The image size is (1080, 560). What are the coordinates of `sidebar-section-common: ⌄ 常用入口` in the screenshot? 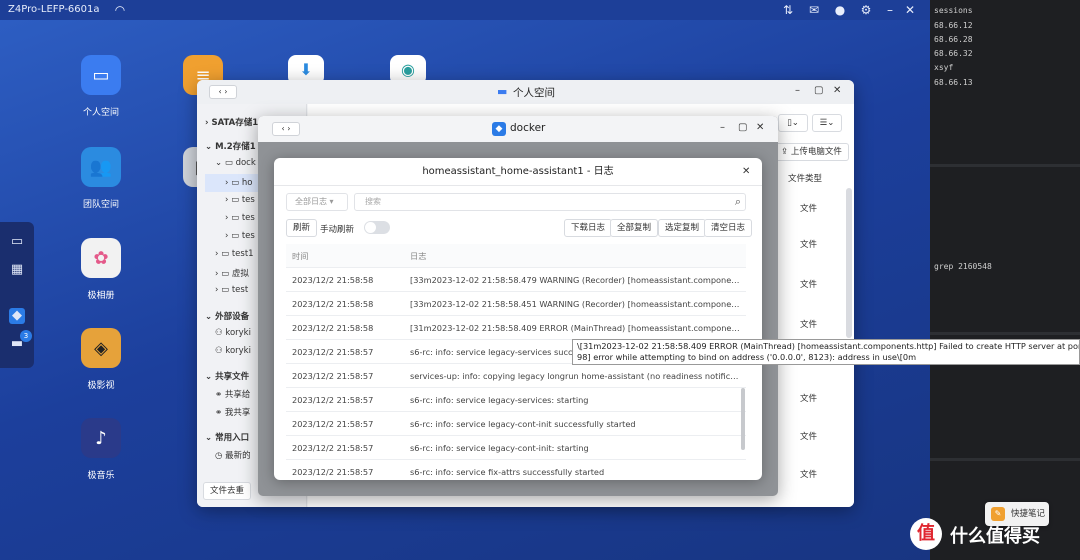 It's located at (227, 437).